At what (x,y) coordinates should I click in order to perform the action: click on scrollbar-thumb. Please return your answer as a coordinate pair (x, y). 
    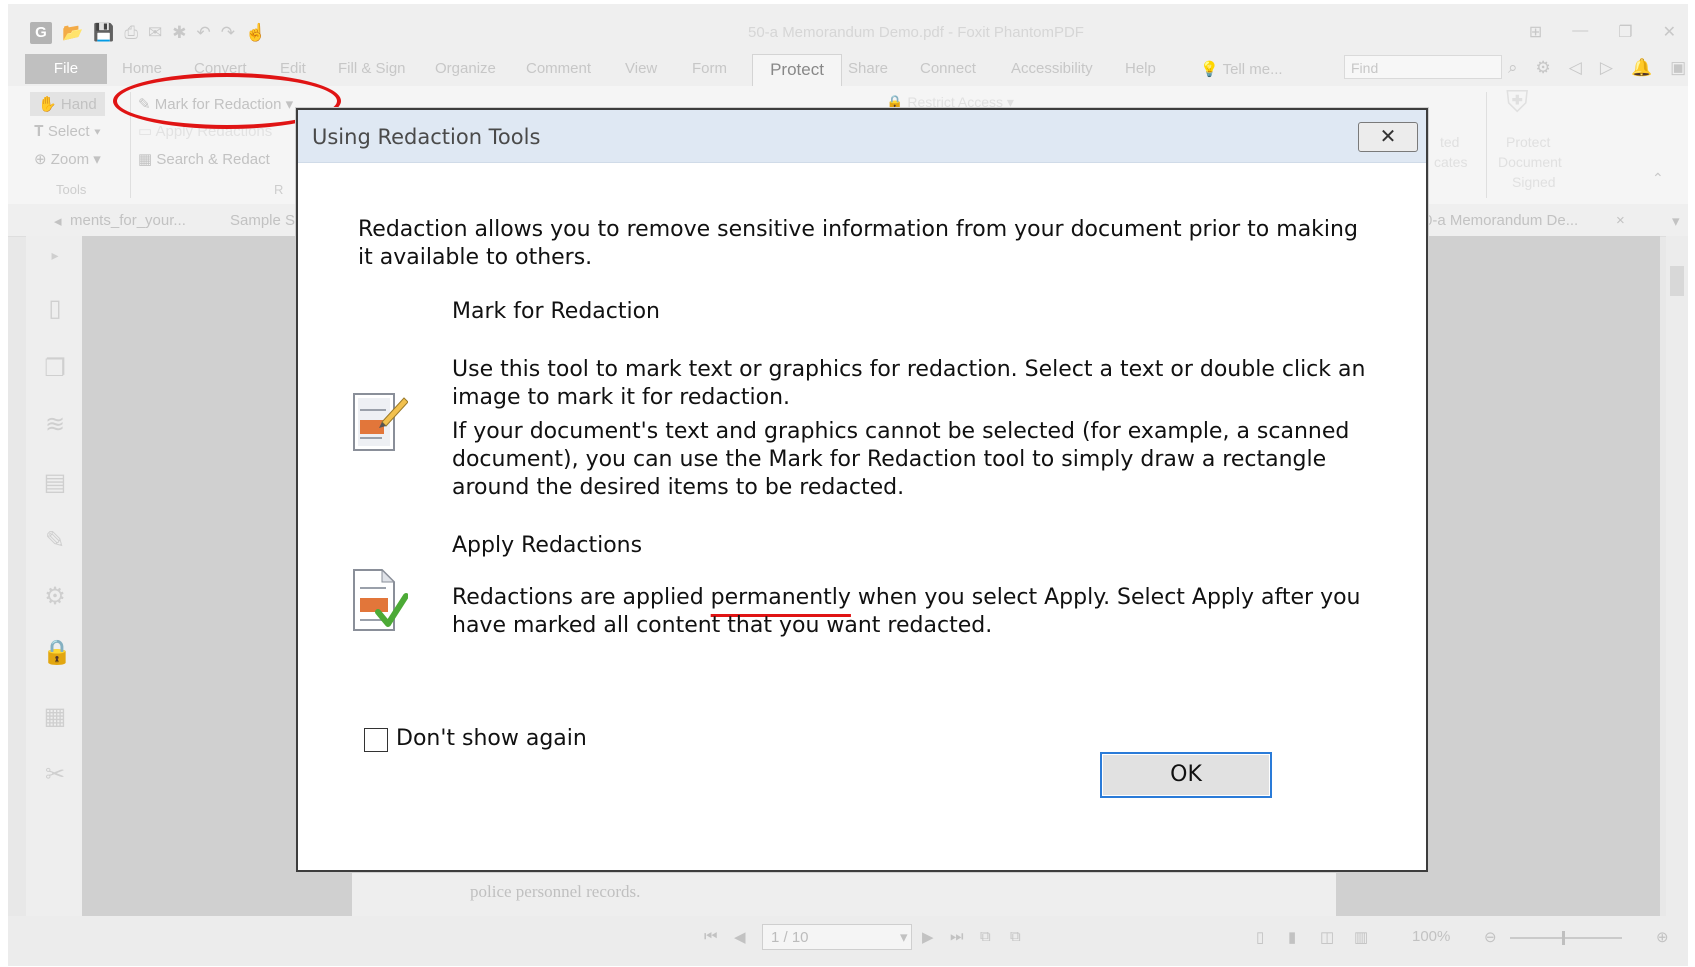
    Looking at the image, I should click on (1677, 281).